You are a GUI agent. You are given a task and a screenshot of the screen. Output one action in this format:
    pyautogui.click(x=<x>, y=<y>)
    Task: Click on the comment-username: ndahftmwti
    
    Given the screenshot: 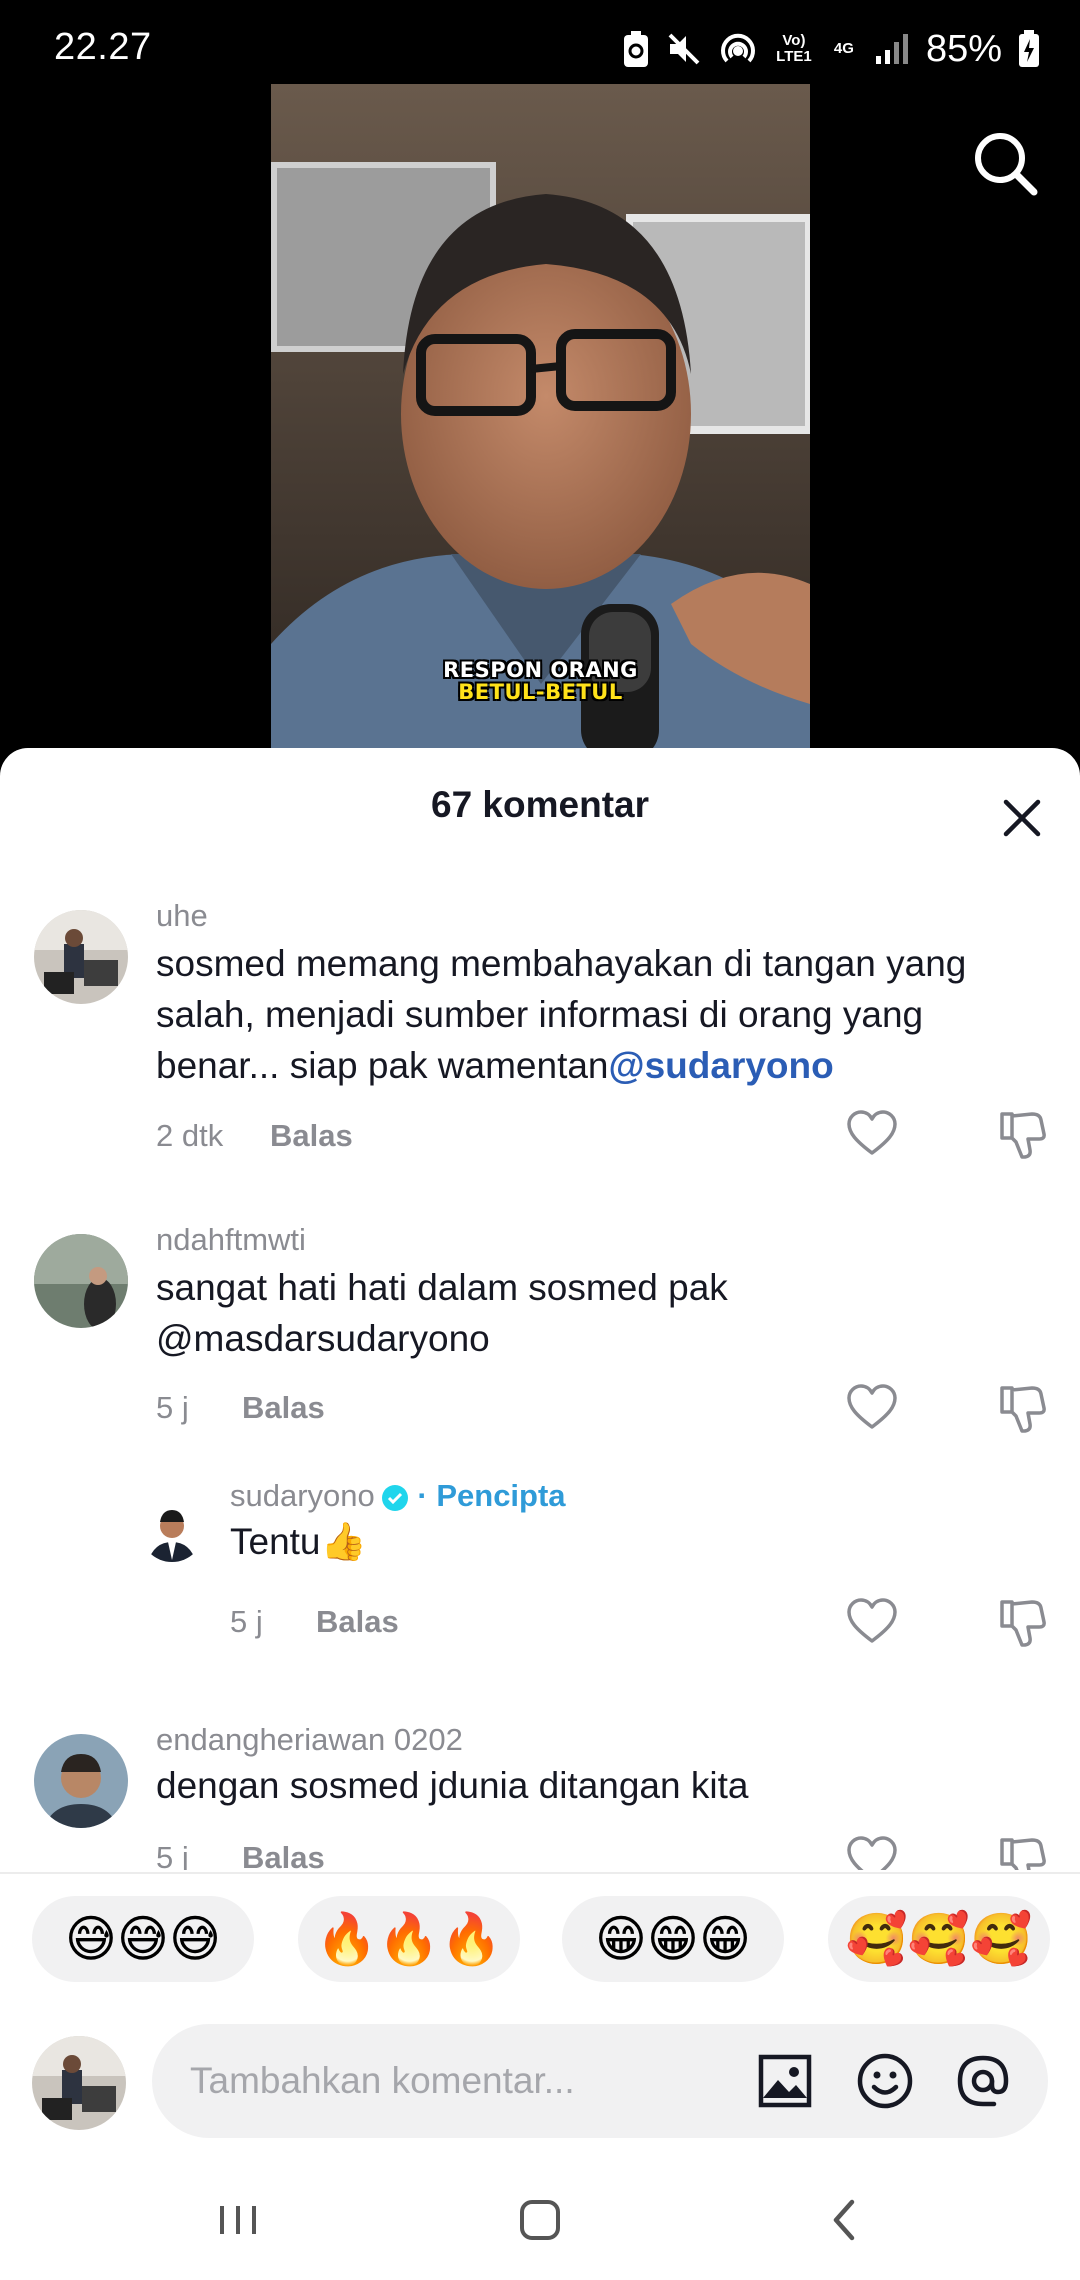 What is the action you would take?
    pyautogui.click(x=231, y=1240)
    